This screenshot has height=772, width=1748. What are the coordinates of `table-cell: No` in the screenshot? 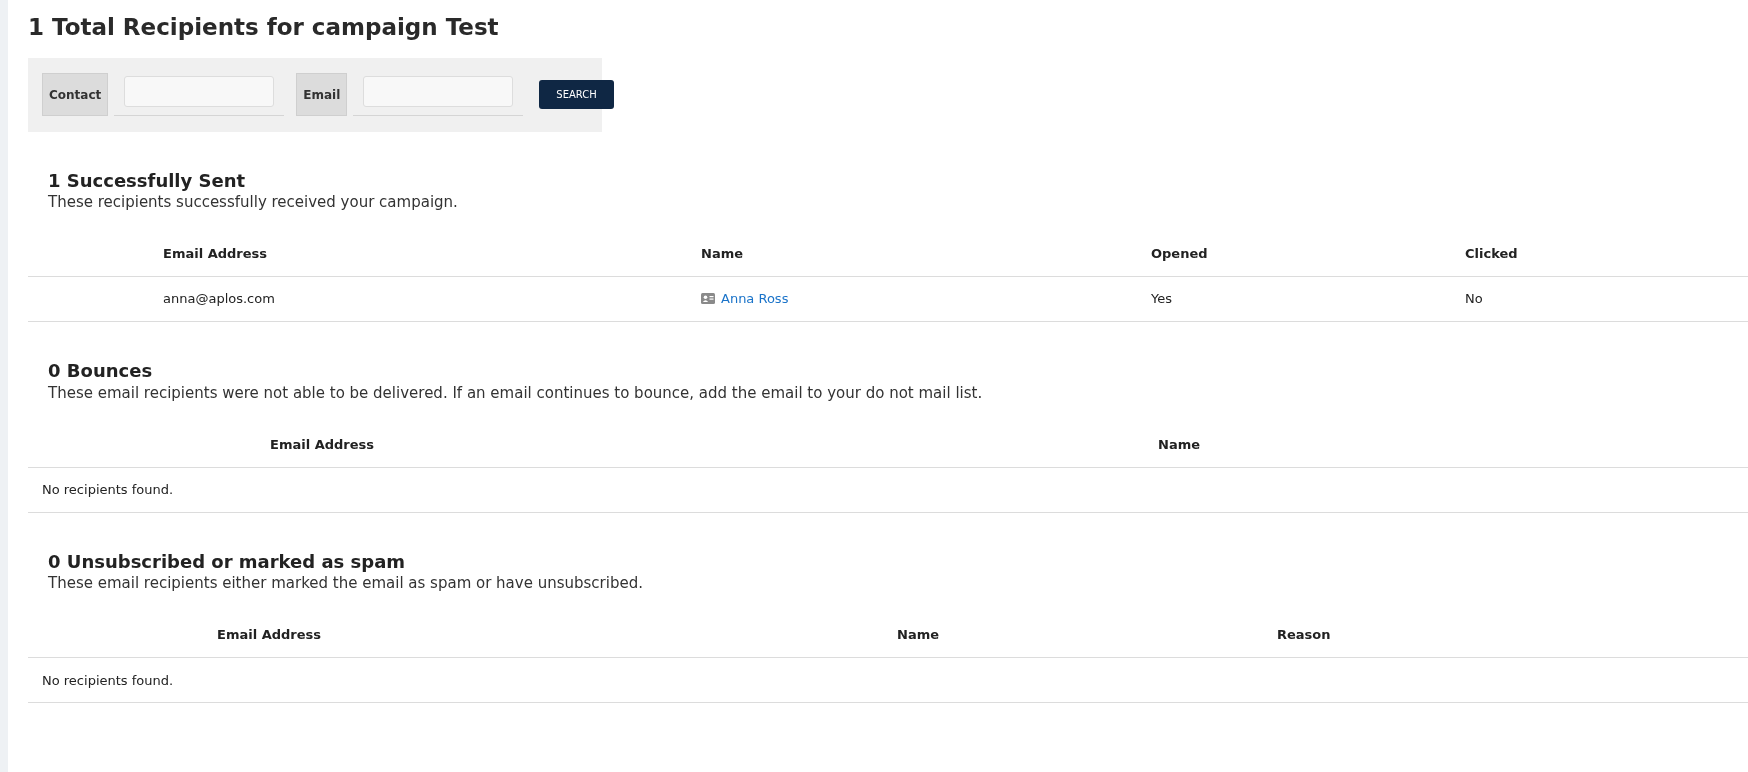 It's located at (1474, 299).